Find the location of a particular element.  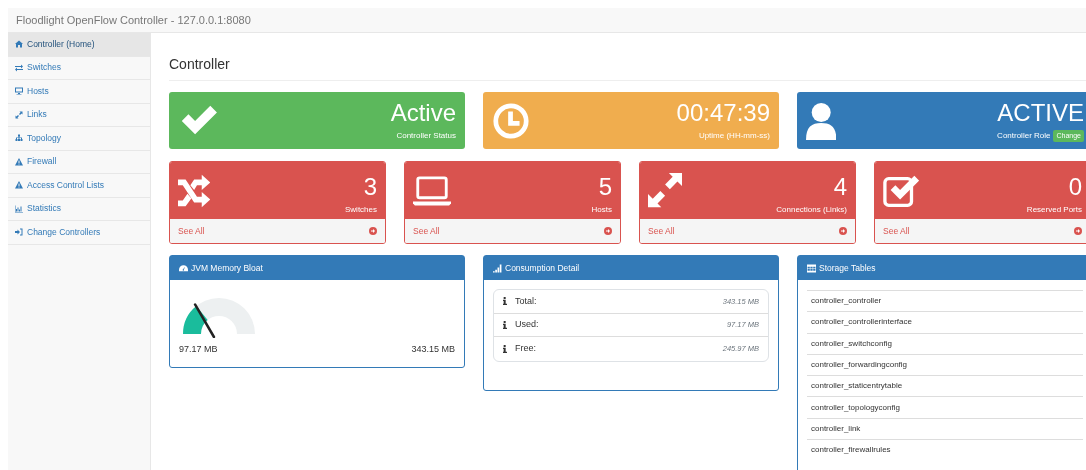

monitor-icon is located at coordinates (19, 91).